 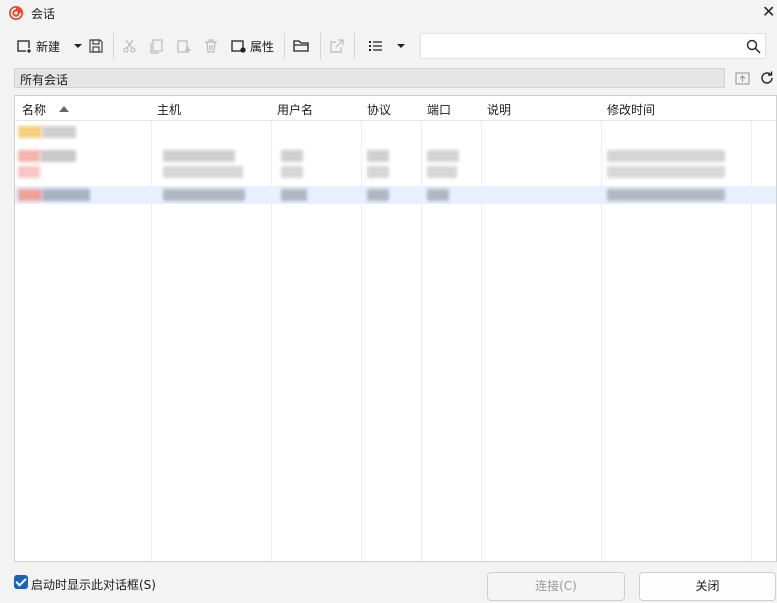 What do you see at coordinates (169, 109) in the screenshot?
I see `column-header-host: 主机` at bounding box center [169, 109].